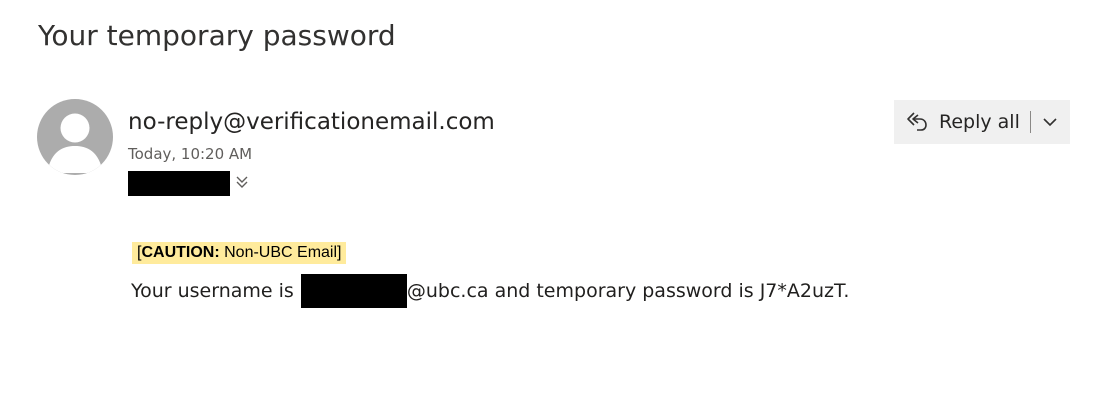 This screenshot has width=1097, height=420. Describe the element at coordinates (917, 121) in the screenshot. I see `reply-all-icon` at that location.